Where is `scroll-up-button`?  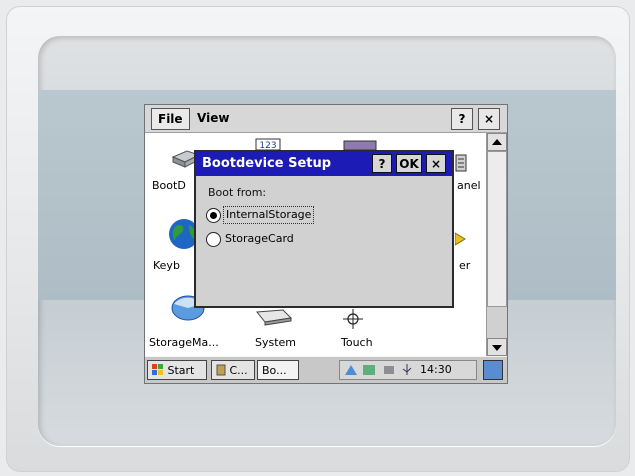 scroll-up-button is located at coordinates (497, 142).